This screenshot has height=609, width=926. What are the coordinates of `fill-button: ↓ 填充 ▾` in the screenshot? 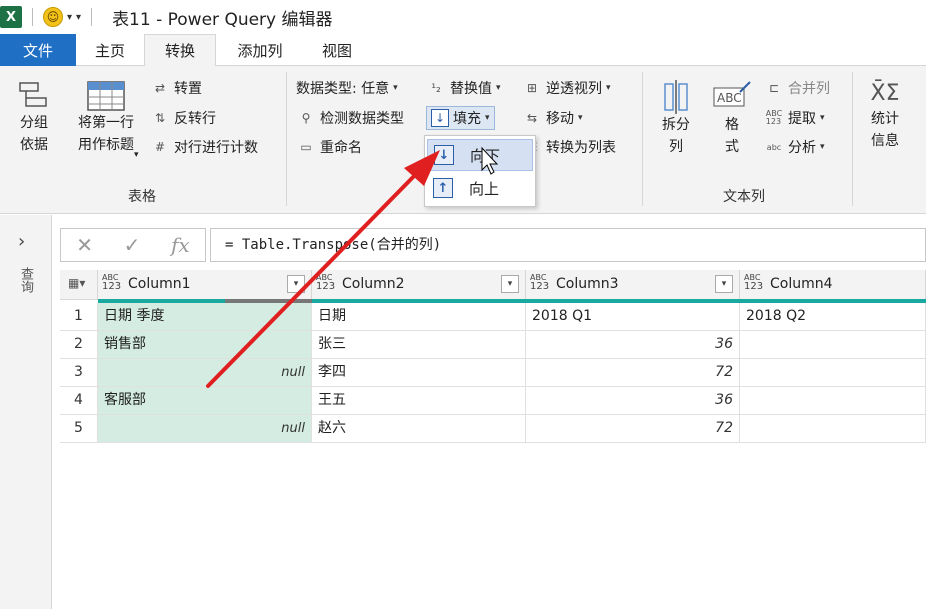 It's located at (460, 118).